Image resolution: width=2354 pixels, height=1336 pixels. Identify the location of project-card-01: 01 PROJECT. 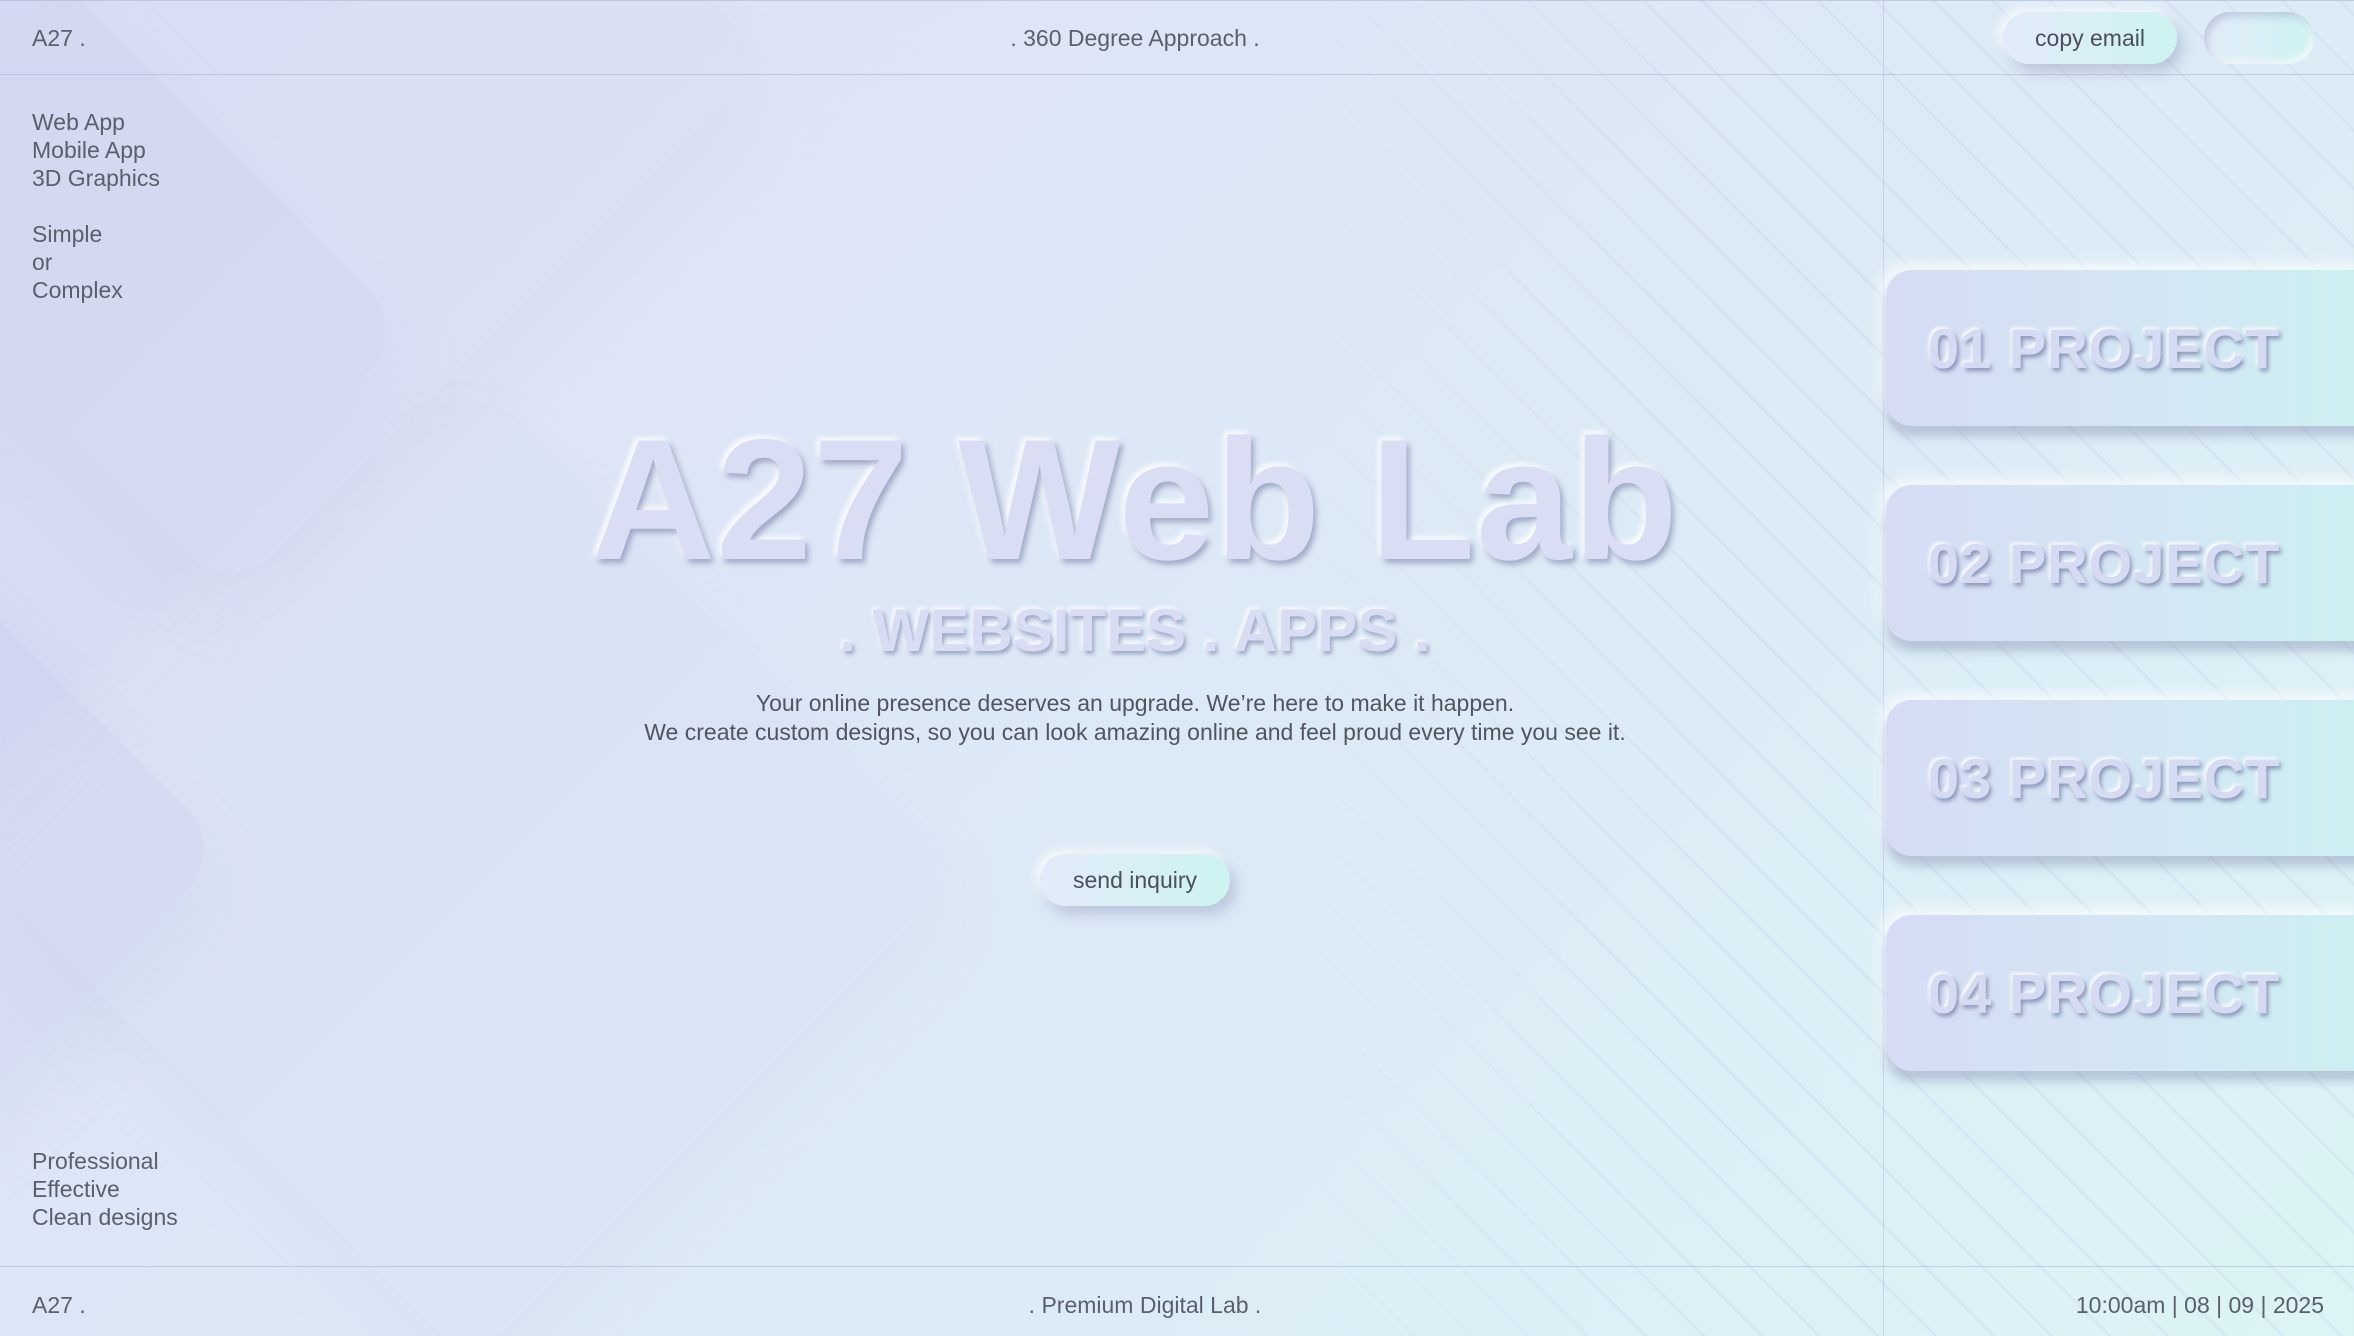
(2120, 348).